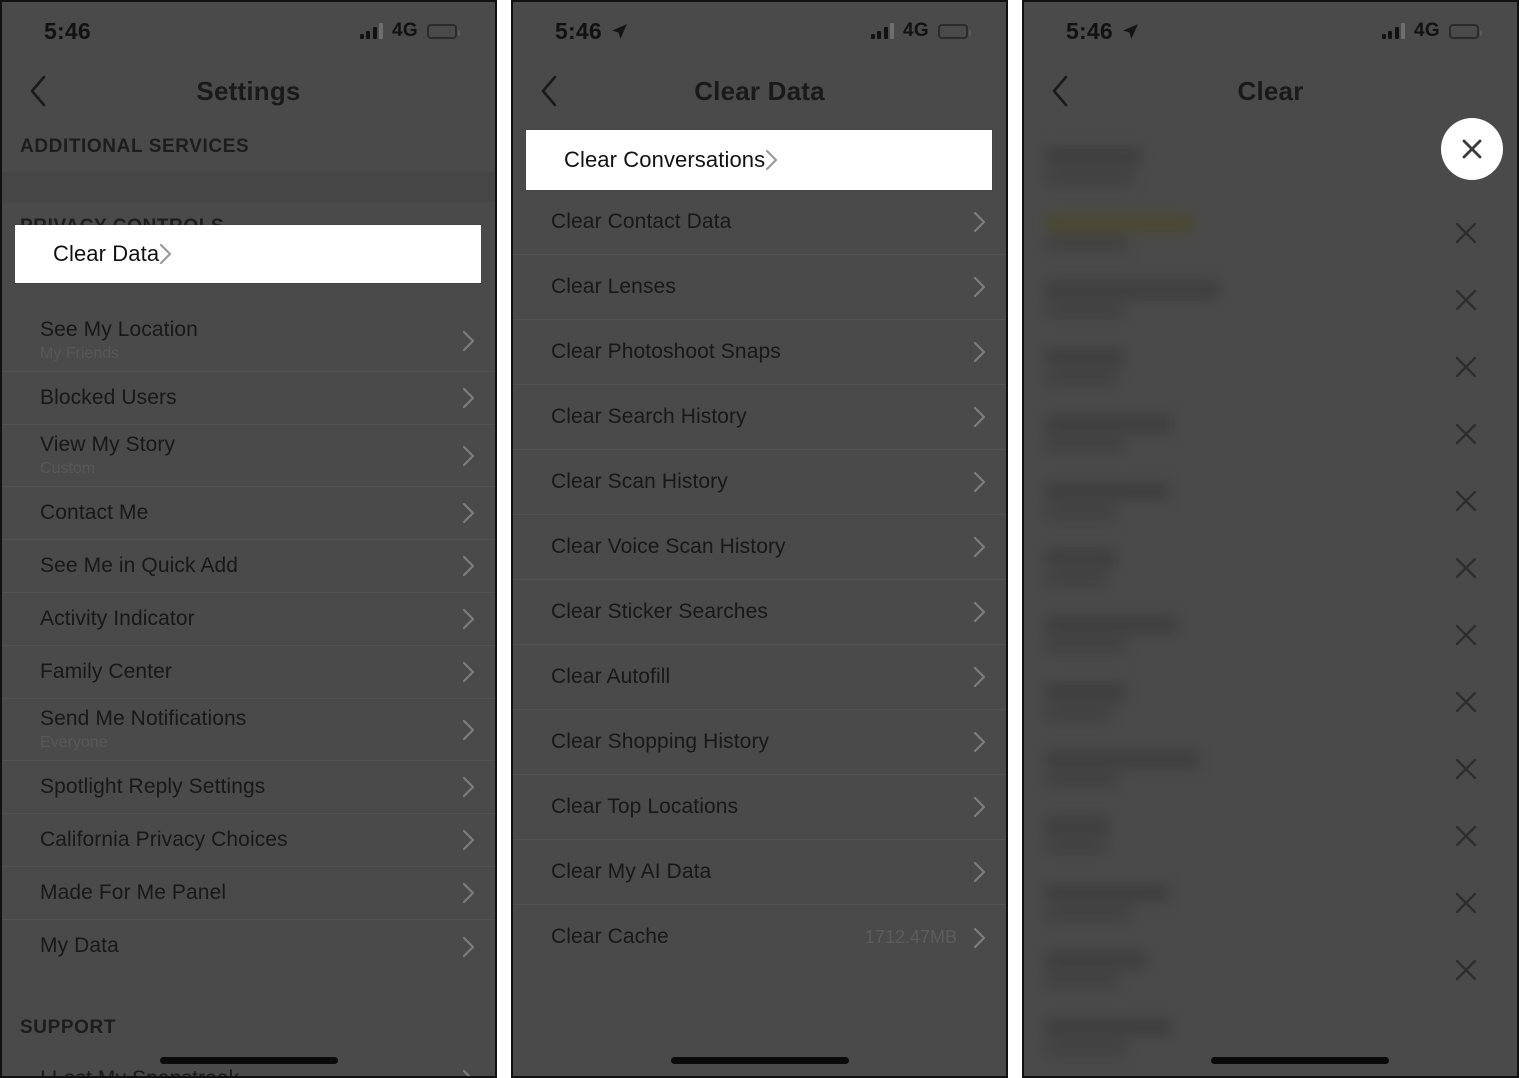  I want to click on section-gap, so click(248, 187).